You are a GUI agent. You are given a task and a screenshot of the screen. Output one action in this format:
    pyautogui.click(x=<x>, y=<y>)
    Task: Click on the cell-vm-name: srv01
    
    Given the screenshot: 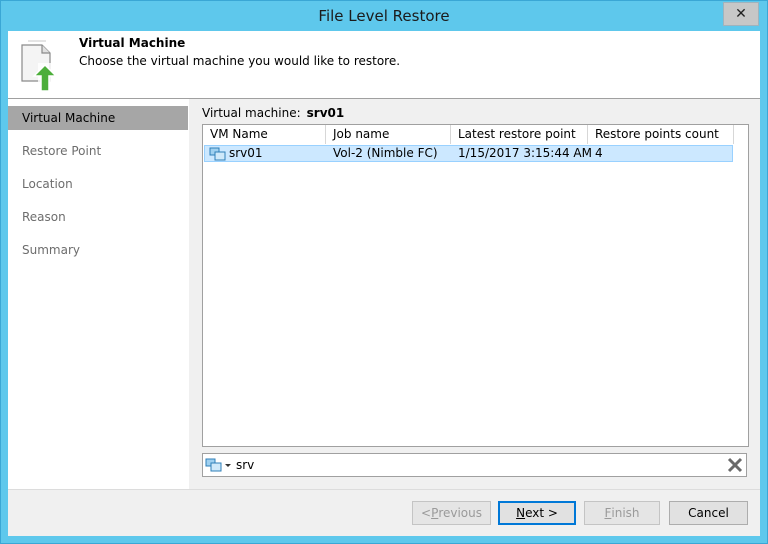 What is the action you would take?
    pyautogui.click(x=266, y=153)
    